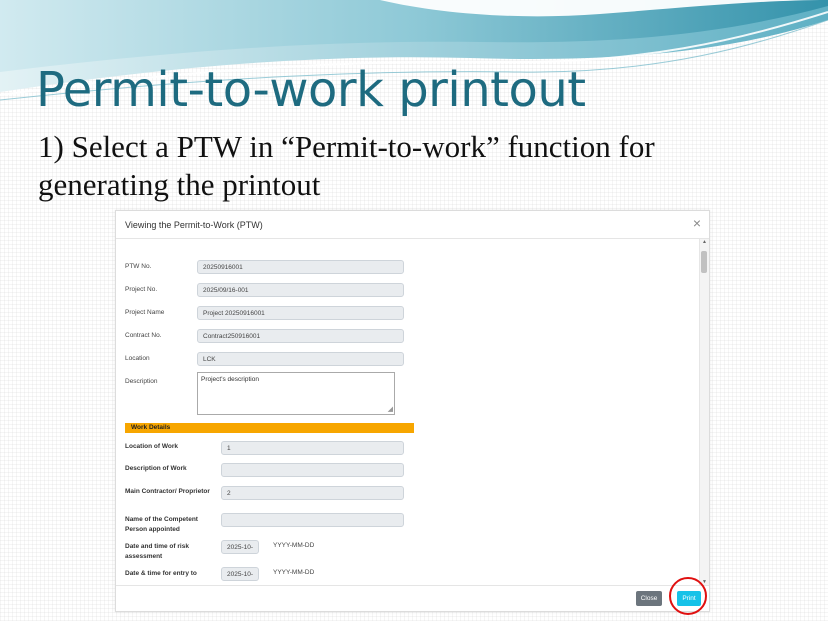 The image size is (828, 621). Describe the element at coordinates (312, 448) in the screenshot. I see `location-of-work-field: 1` at that location.